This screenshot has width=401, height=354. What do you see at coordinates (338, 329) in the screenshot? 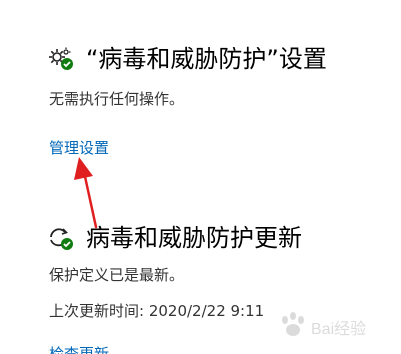
I see `watermark-text: Bai经验` at bounding box center [338, 329].